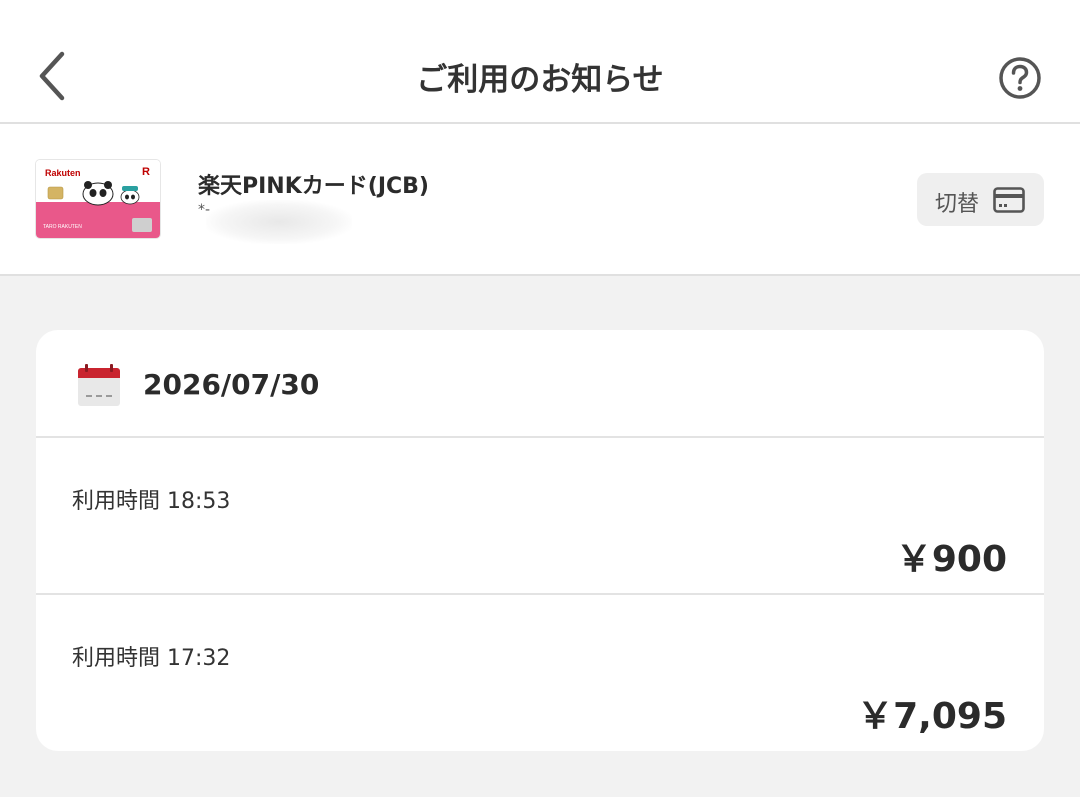 Image resolution: width=1080 pixels, height=797 pixels. What do you see at coordinates (151, 501) in the screenshot?
I see `transaction-time: 利用時間 18:53` at bounding box center [151, 501].